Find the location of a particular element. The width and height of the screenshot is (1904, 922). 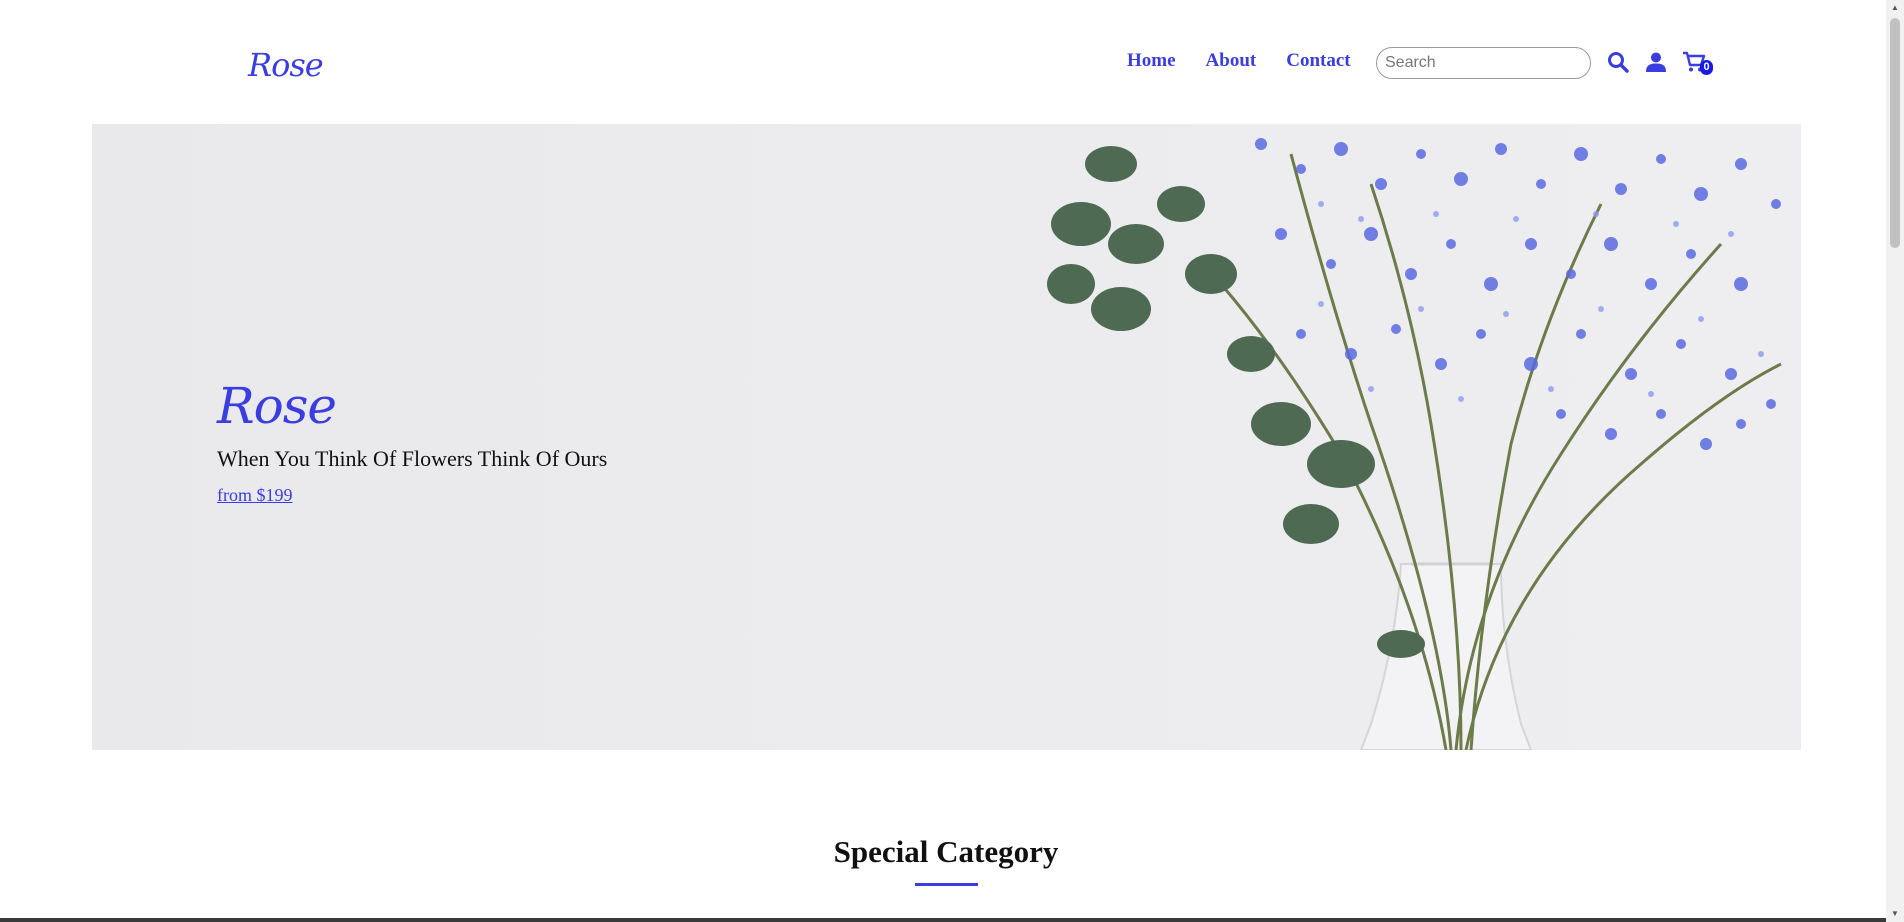

search-input is located at coordinates (1483, 63).